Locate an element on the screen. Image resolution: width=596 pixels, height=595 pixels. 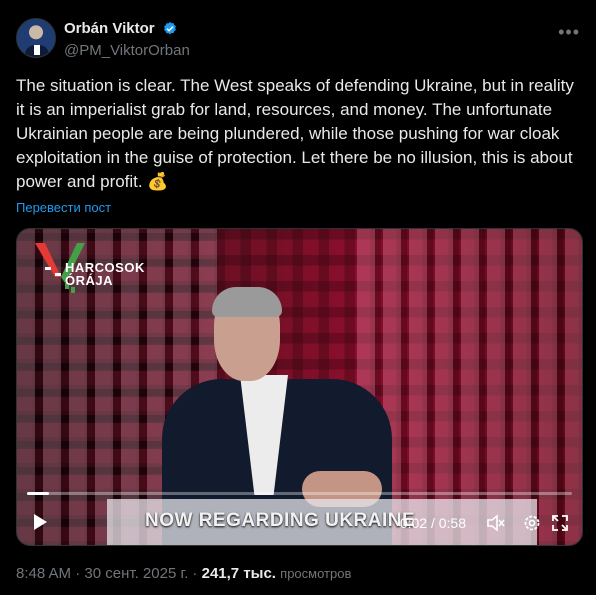
post-date: 30 сент. 2025 г. is located at coordinates (136, 573).